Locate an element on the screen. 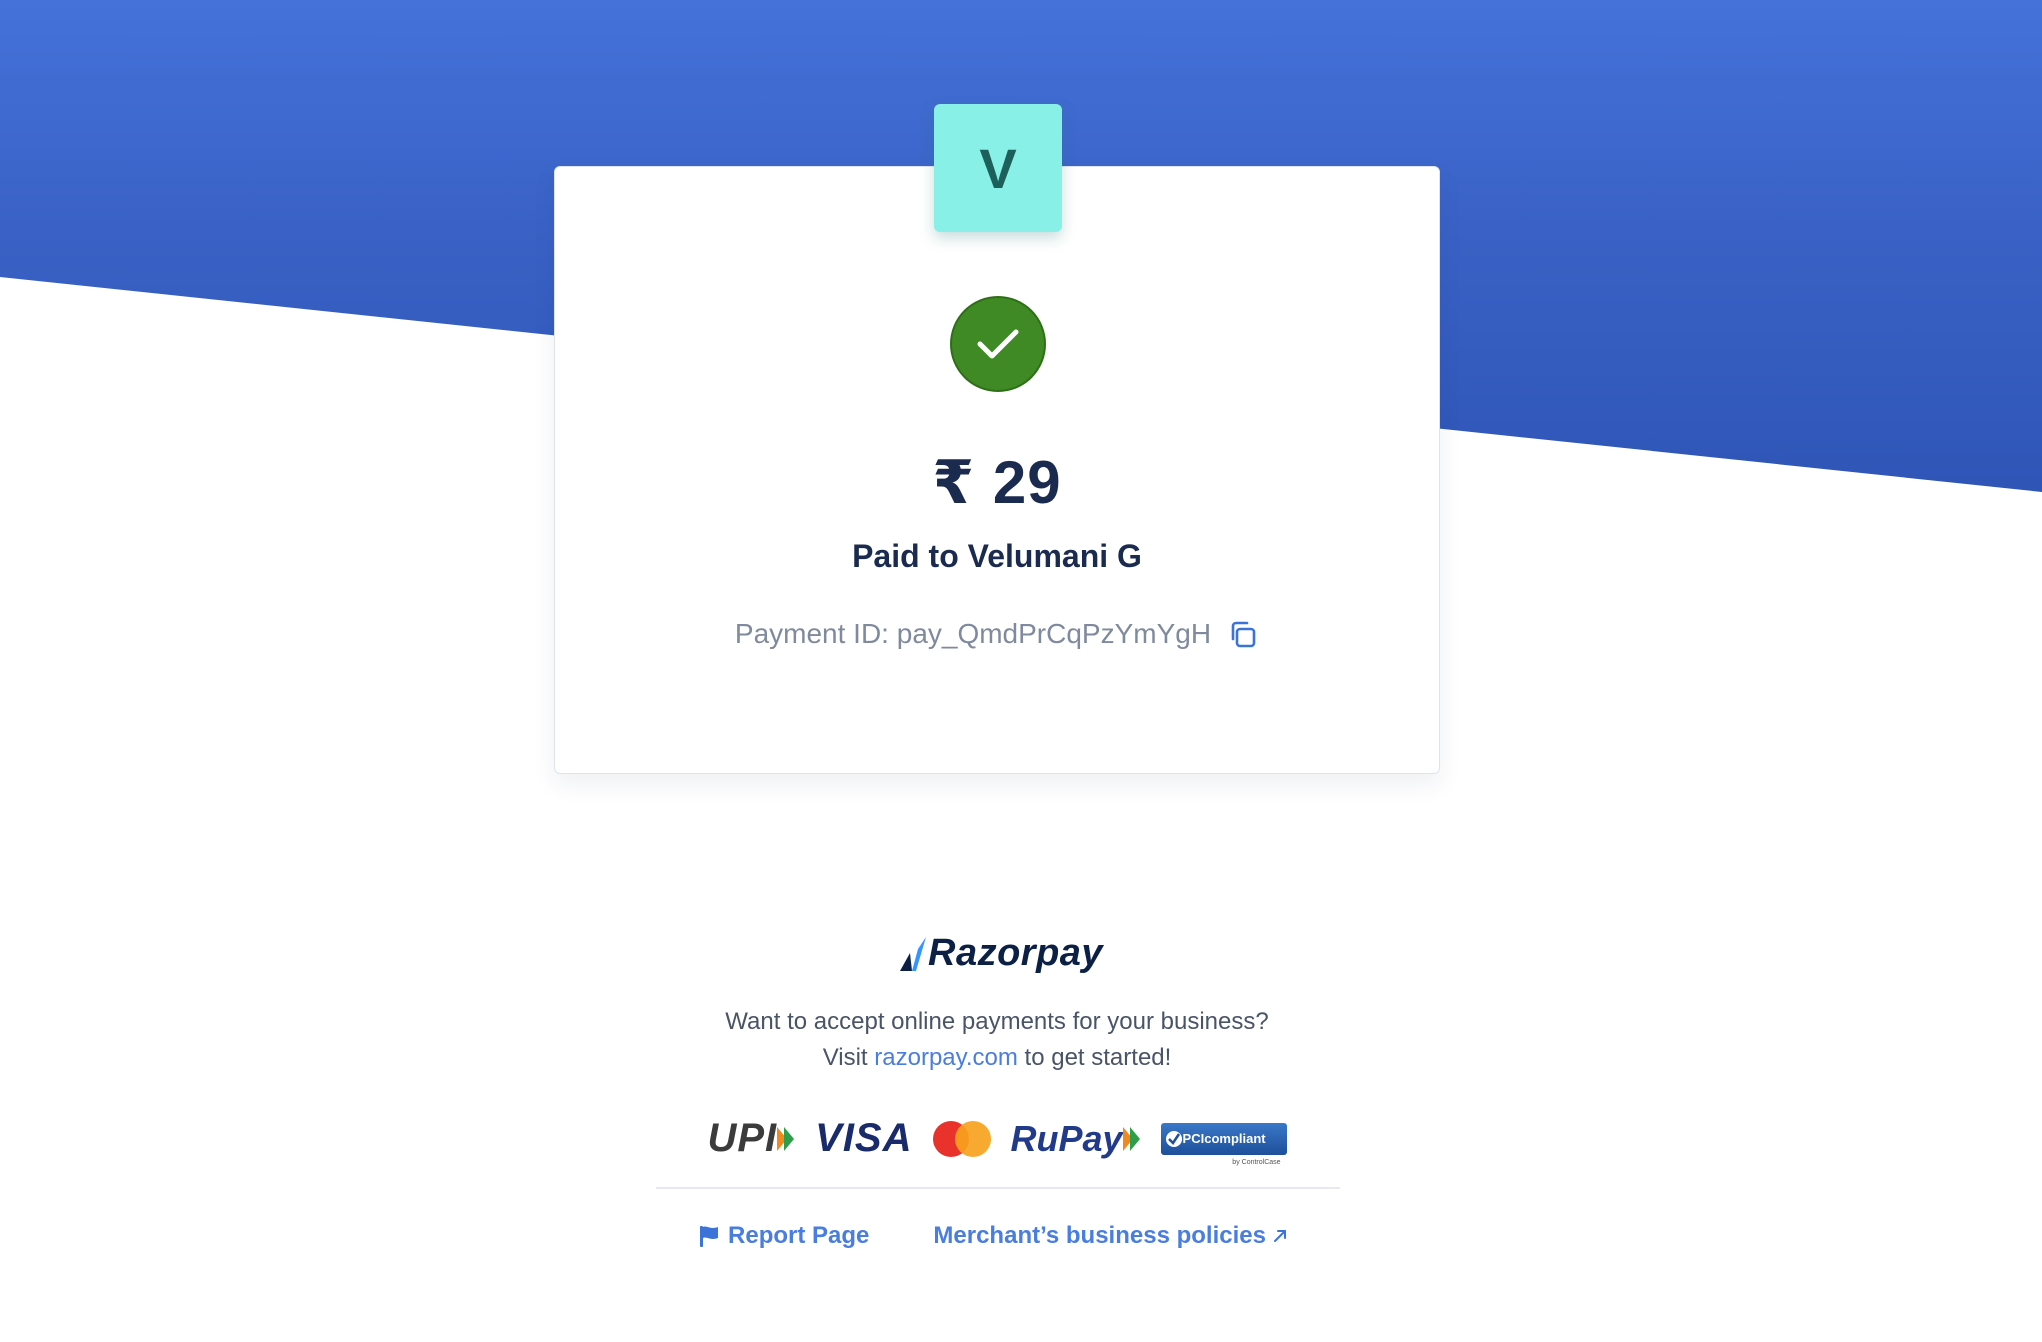  rupay-logo-text: RuPay is located at coordinates (1066, 1138).